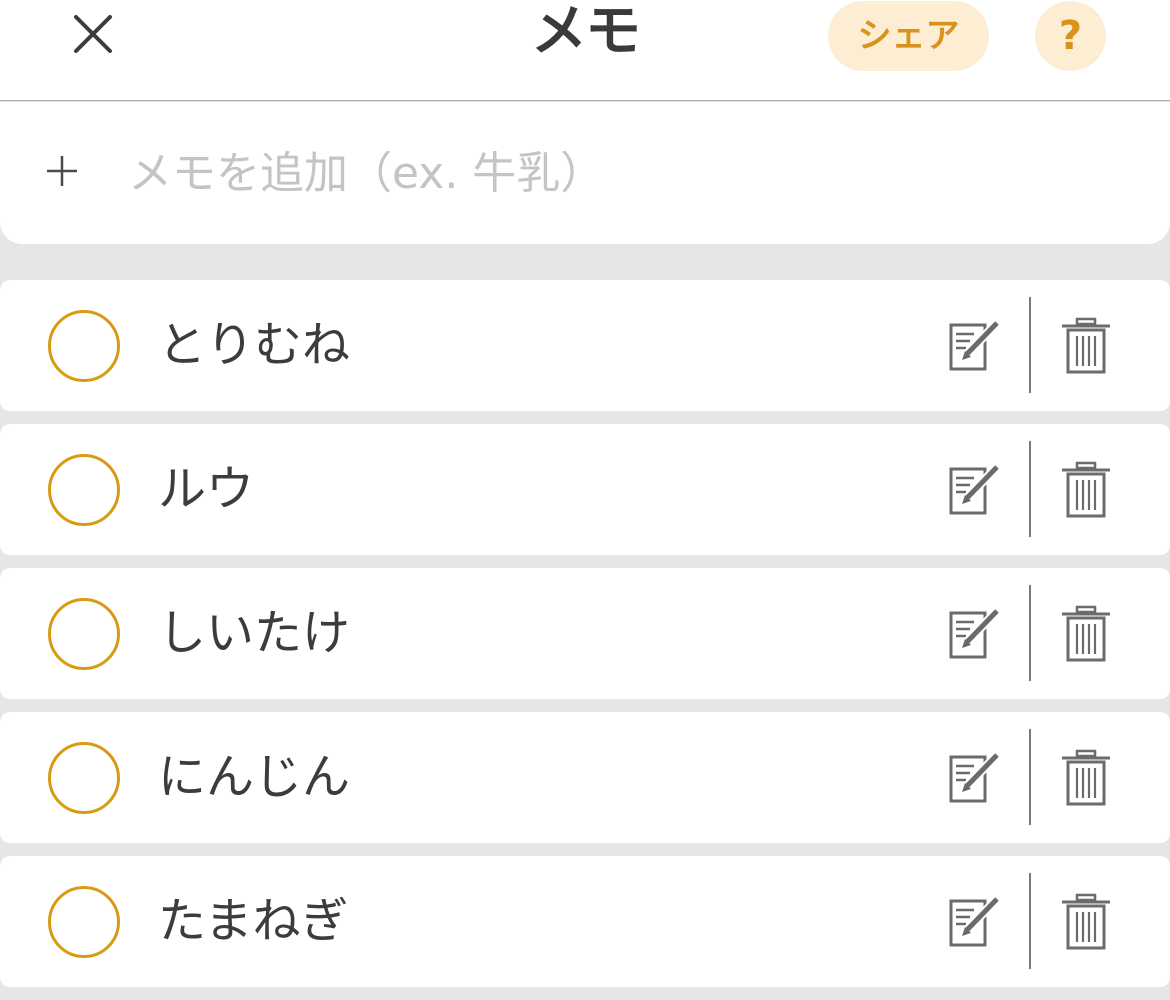 This screenshot has height=1000, width=1170. I want to click on item-label: たまねぎ, so click(253, 921).